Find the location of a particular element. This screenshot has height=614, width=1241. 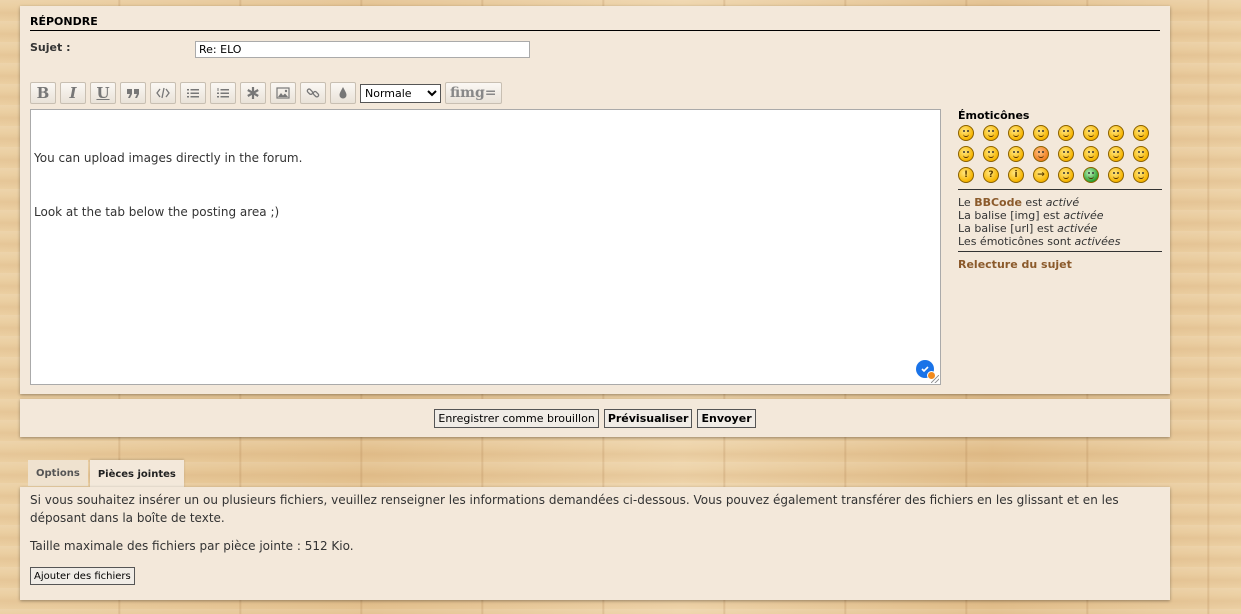

smiley-squint-icon is located at coordinates (991, 154).